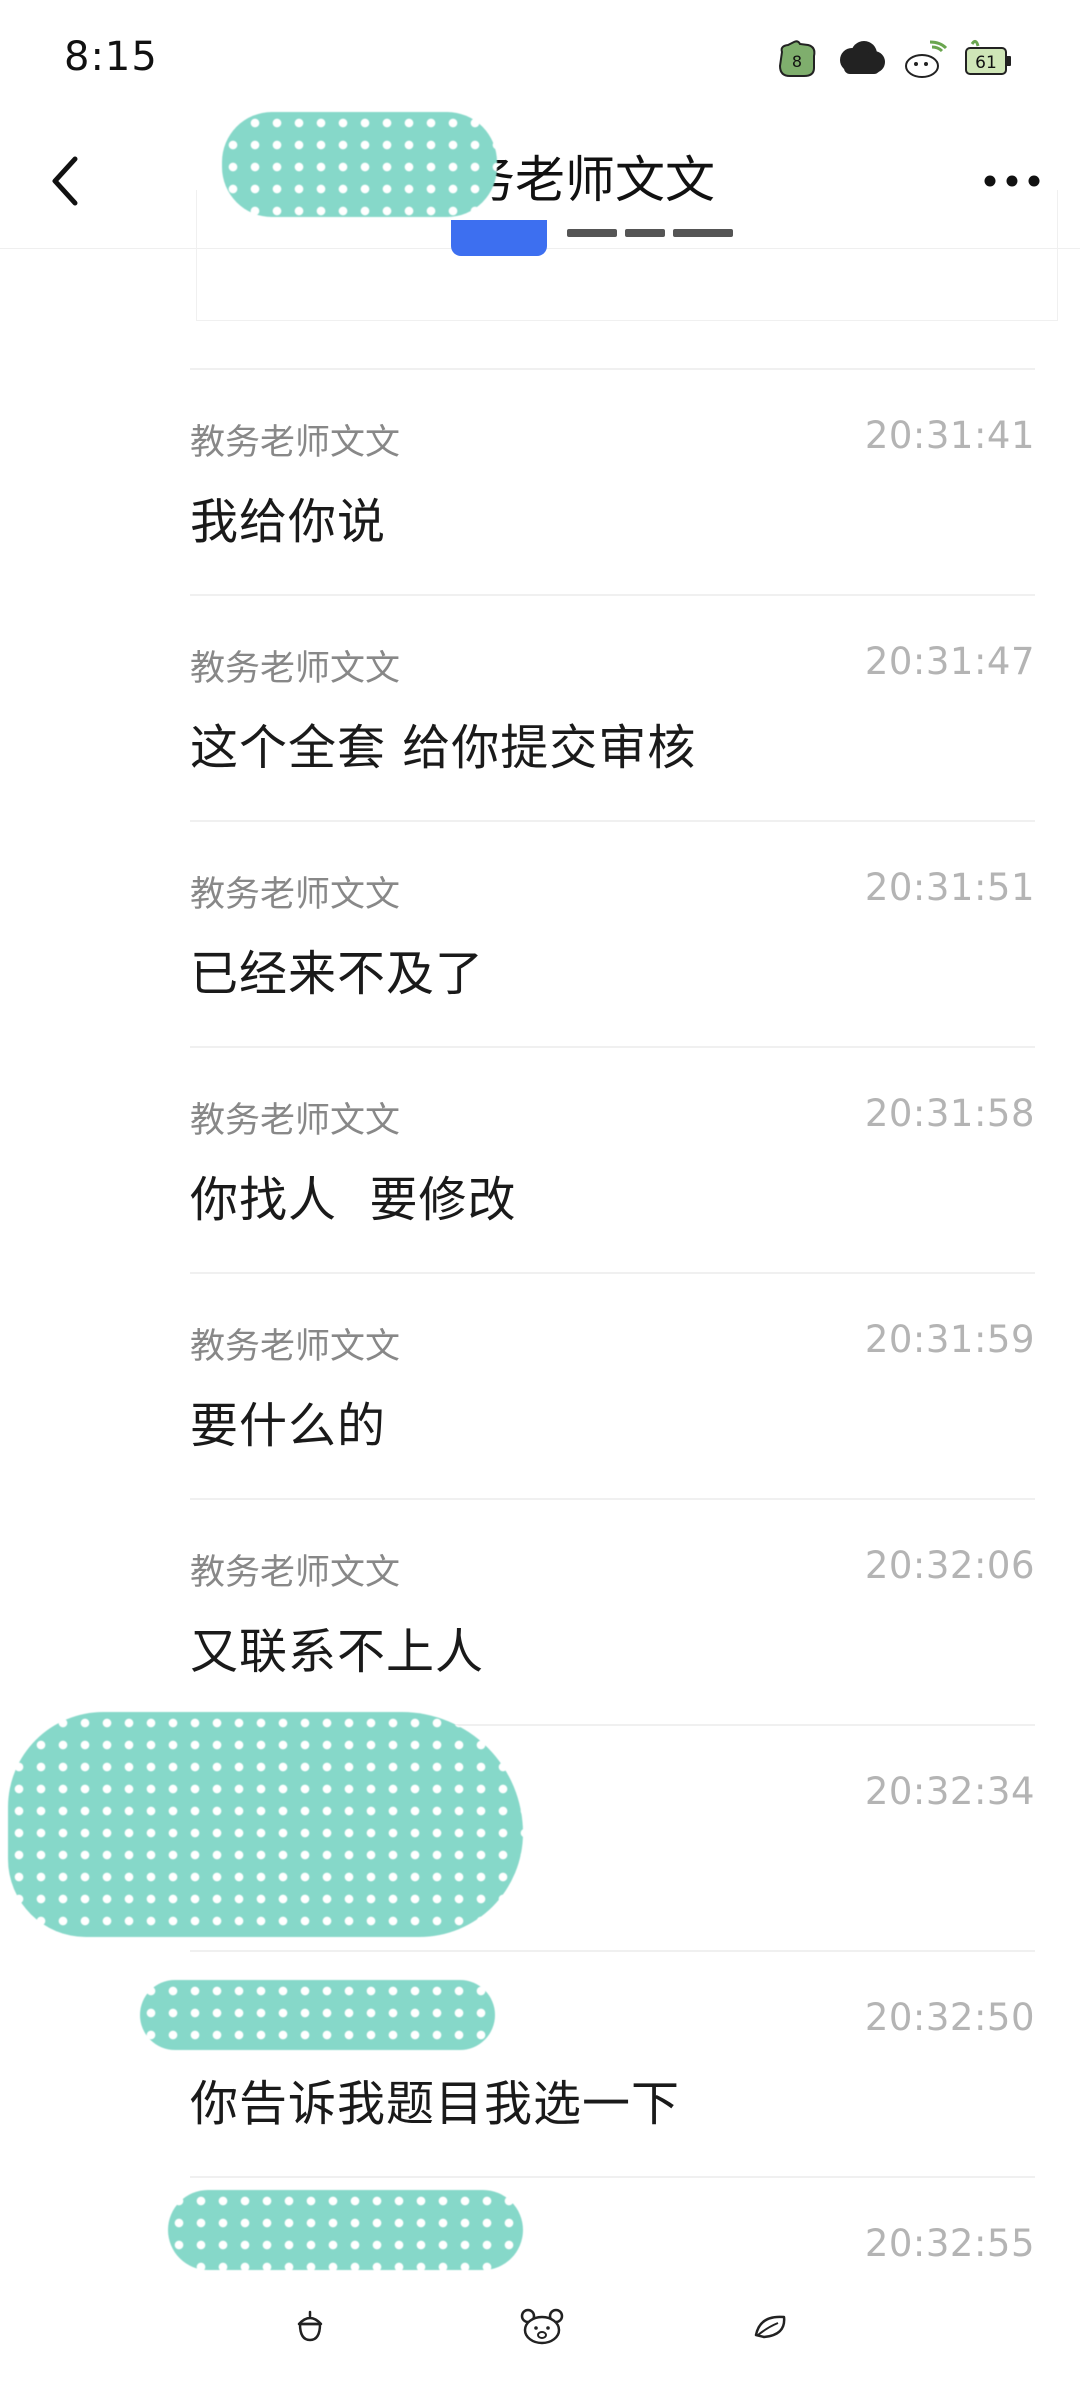 The height and width of the screenshot is (2400, 1080). Describe the element at coordinates (949, 2243) in the screenshot. I see `message-time: 20:32:55` at that location.